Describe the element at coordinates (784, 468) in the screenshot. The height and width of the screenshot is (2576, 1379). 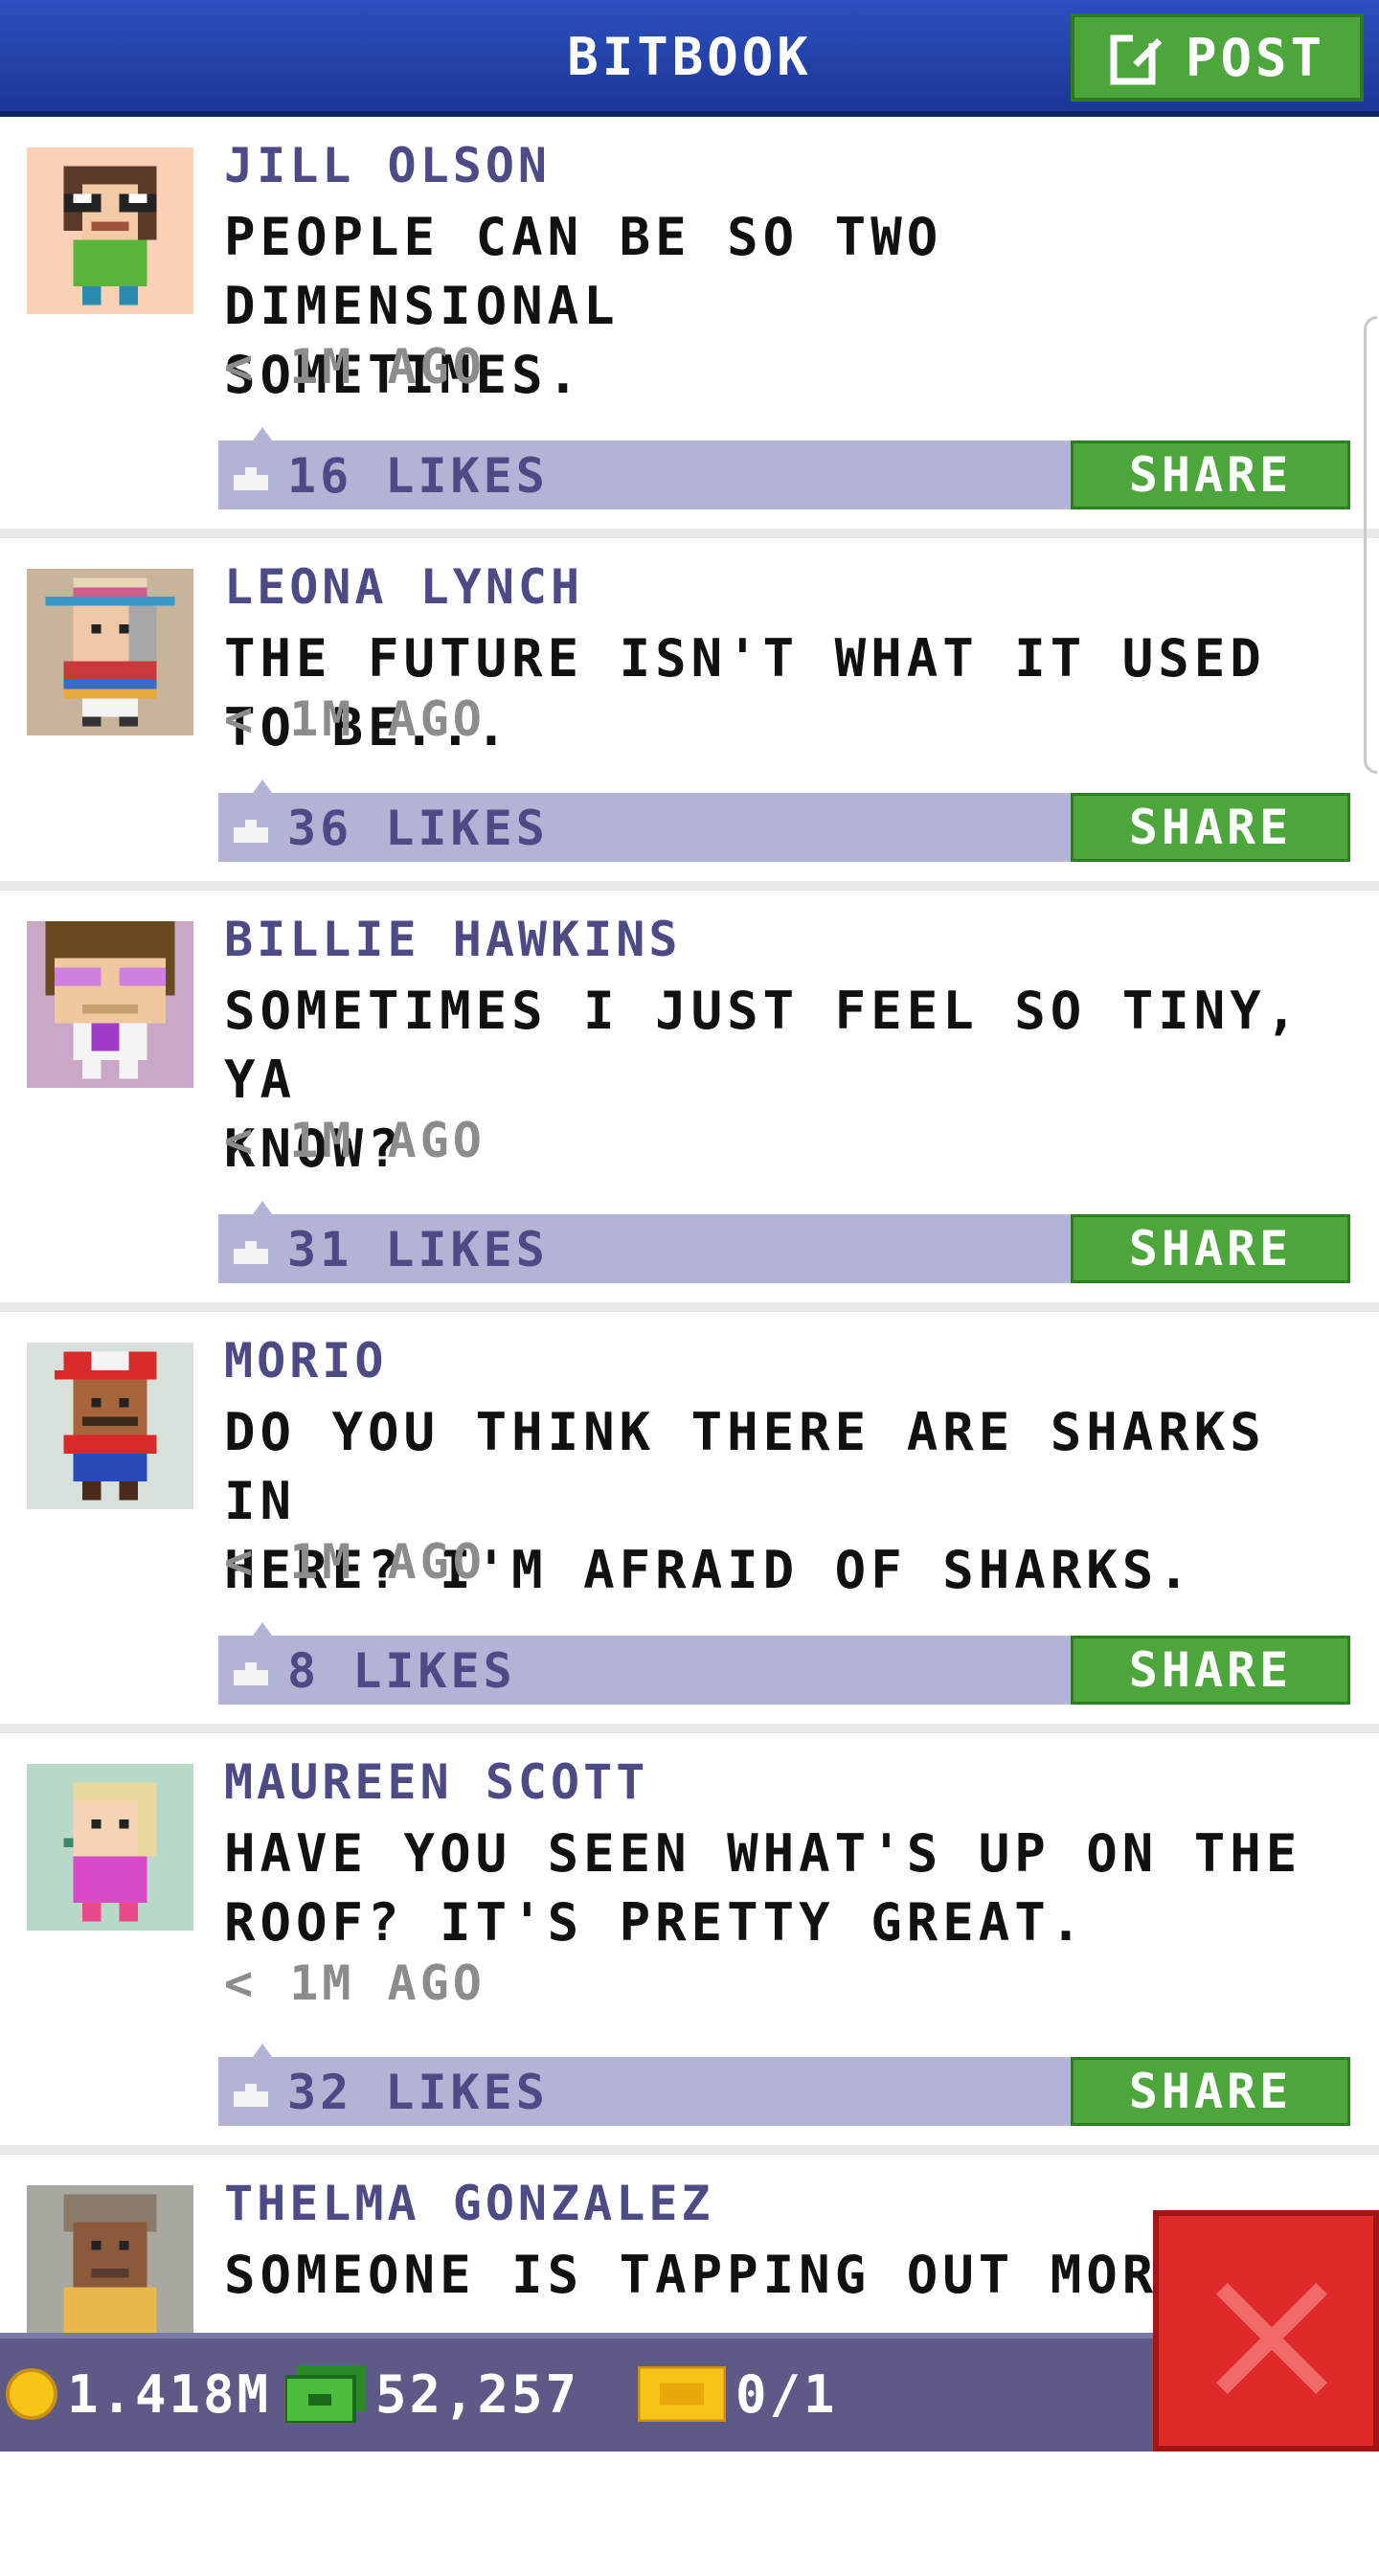
I see `likes-bar: 16 LIKES SHARE` at that location.